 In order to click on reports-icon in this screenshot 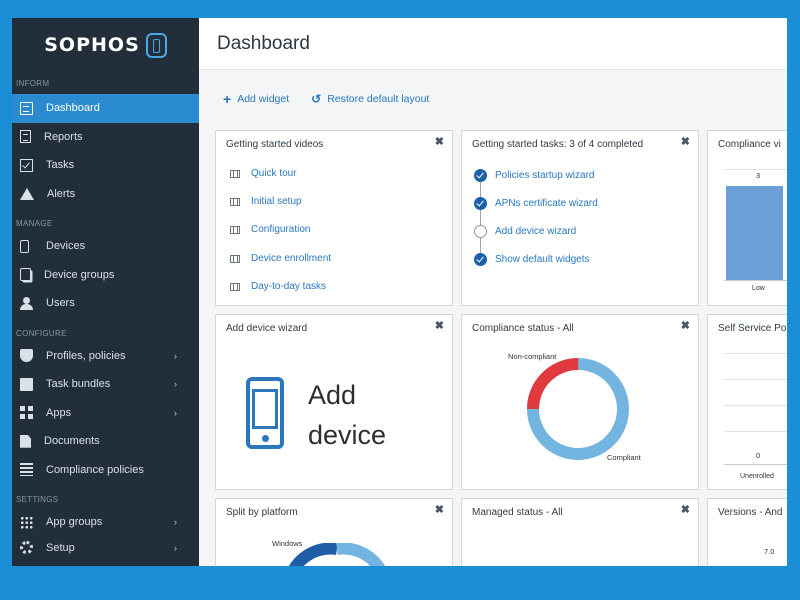, I will do `click(25, 137)`.